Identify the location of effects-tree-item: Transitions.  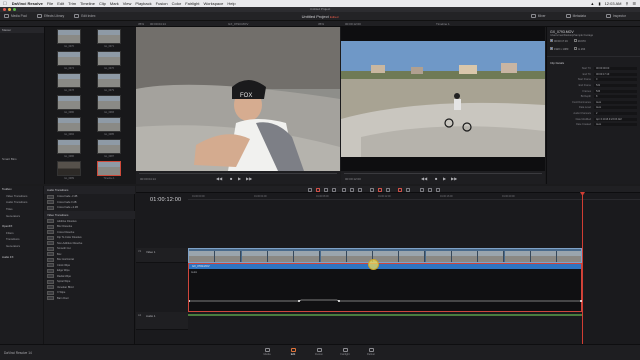
(21, 239).